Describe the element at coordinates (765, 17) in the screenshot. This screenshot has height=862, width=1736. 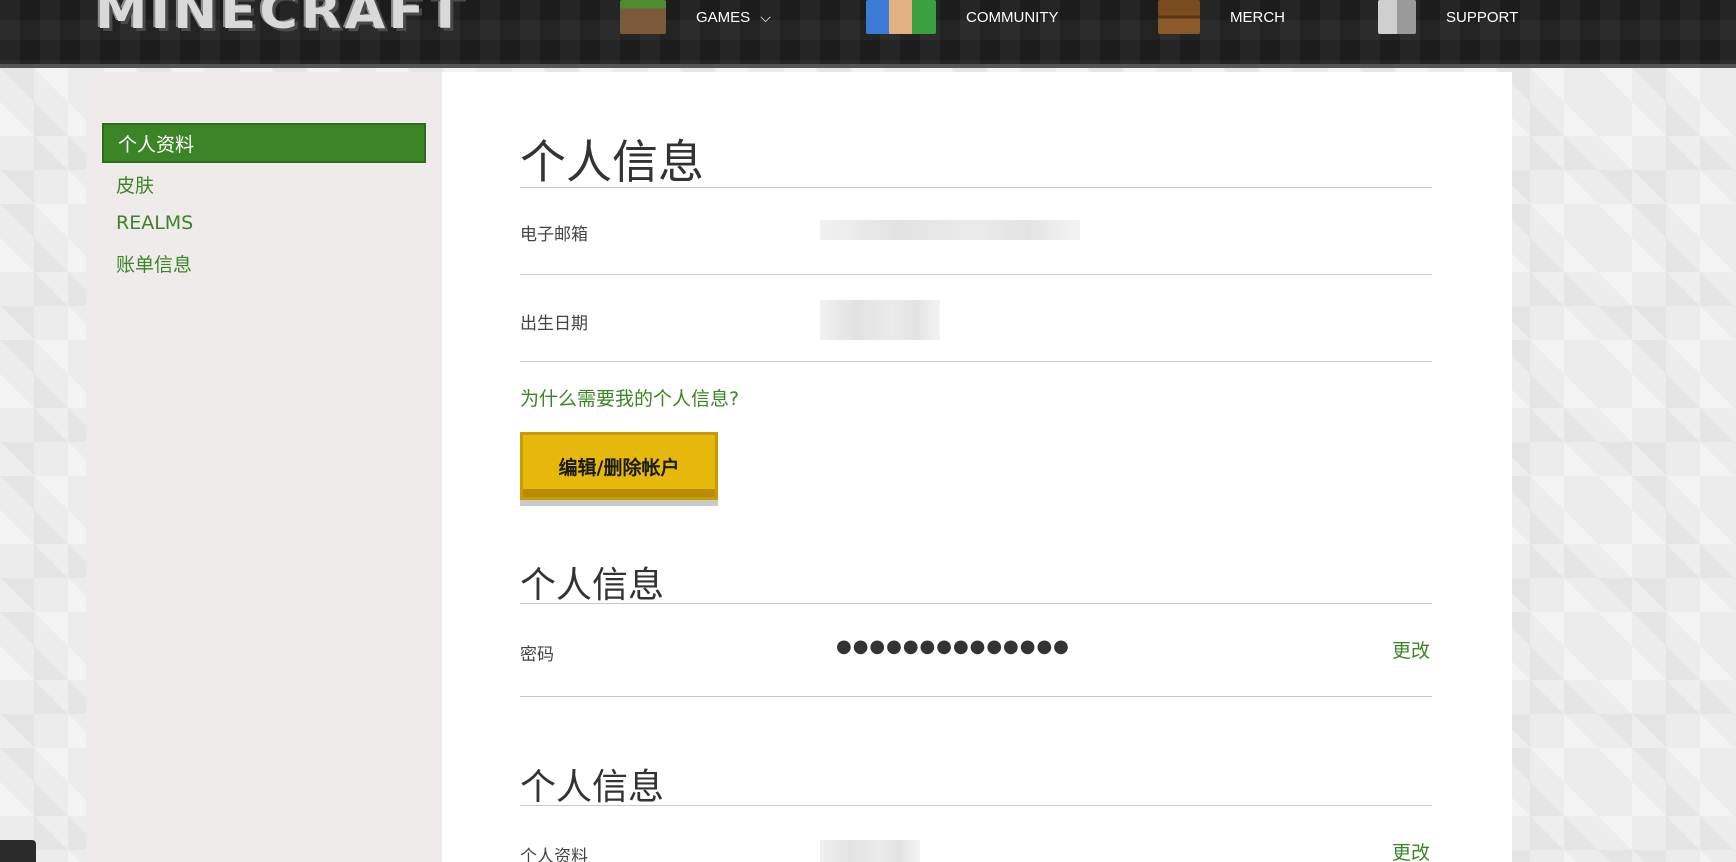
I see `chevron-down-icon: ⌵` at that location.